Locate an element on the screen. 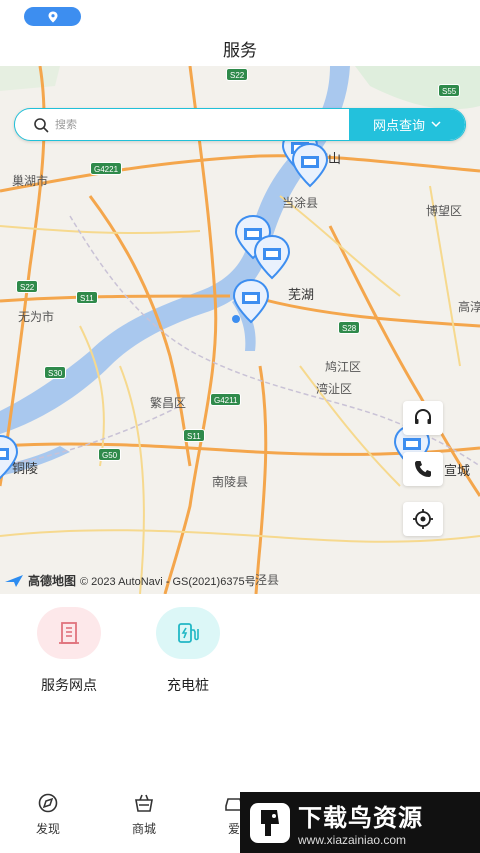 The height and width of the screenshot is (853, 480). locate-icon is located at coordinates (423, 519).